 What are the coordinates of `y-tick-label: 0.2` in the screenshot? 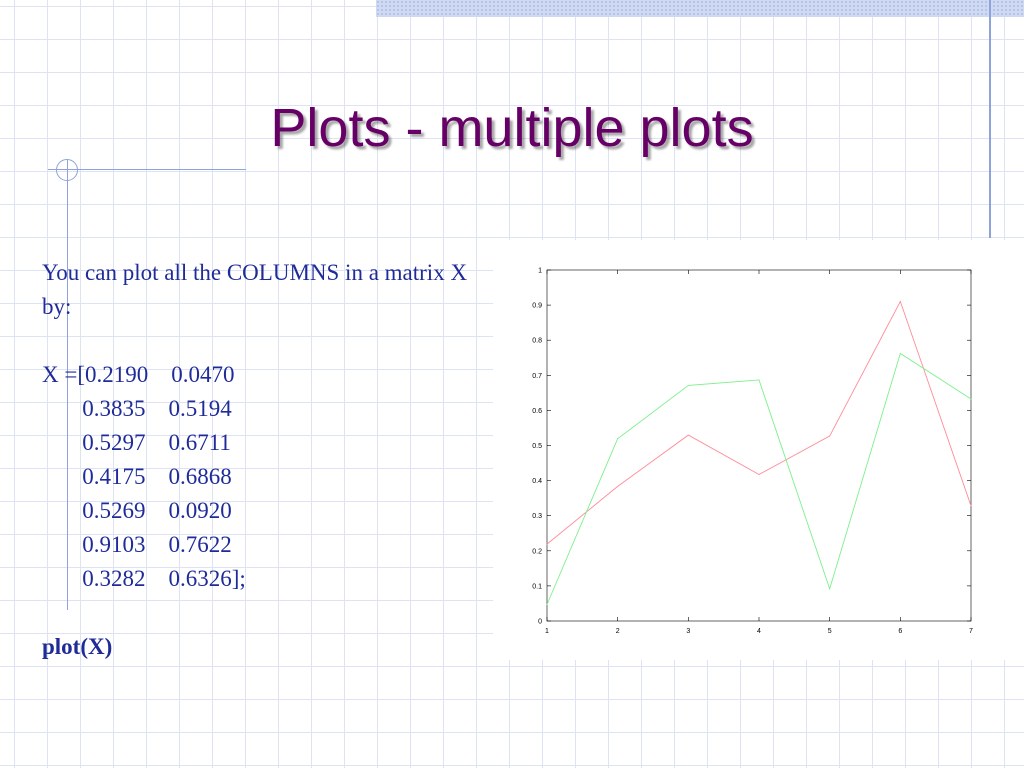 It's located at (537, 551).